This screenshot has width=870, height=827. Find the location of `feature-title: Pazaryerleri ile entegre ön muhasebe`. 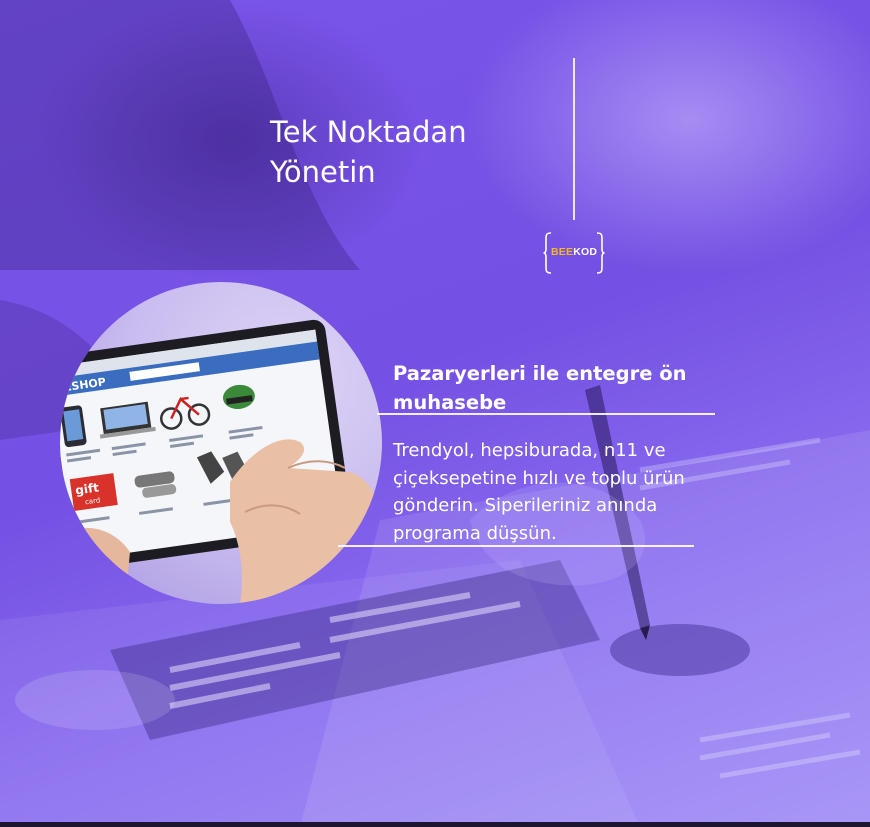

feature-title: Pazaryerleri ile entegre ön muhasebe is located at coordinates (540, 388).